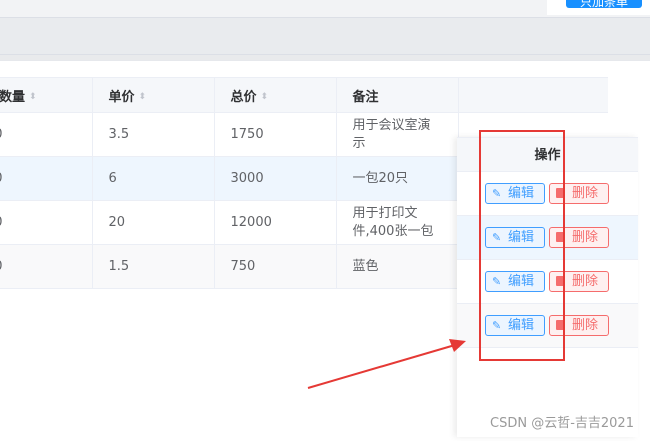 This screenshot has width=650, height=441. I want to click on cell-total-price: 750, so click(275, 266).